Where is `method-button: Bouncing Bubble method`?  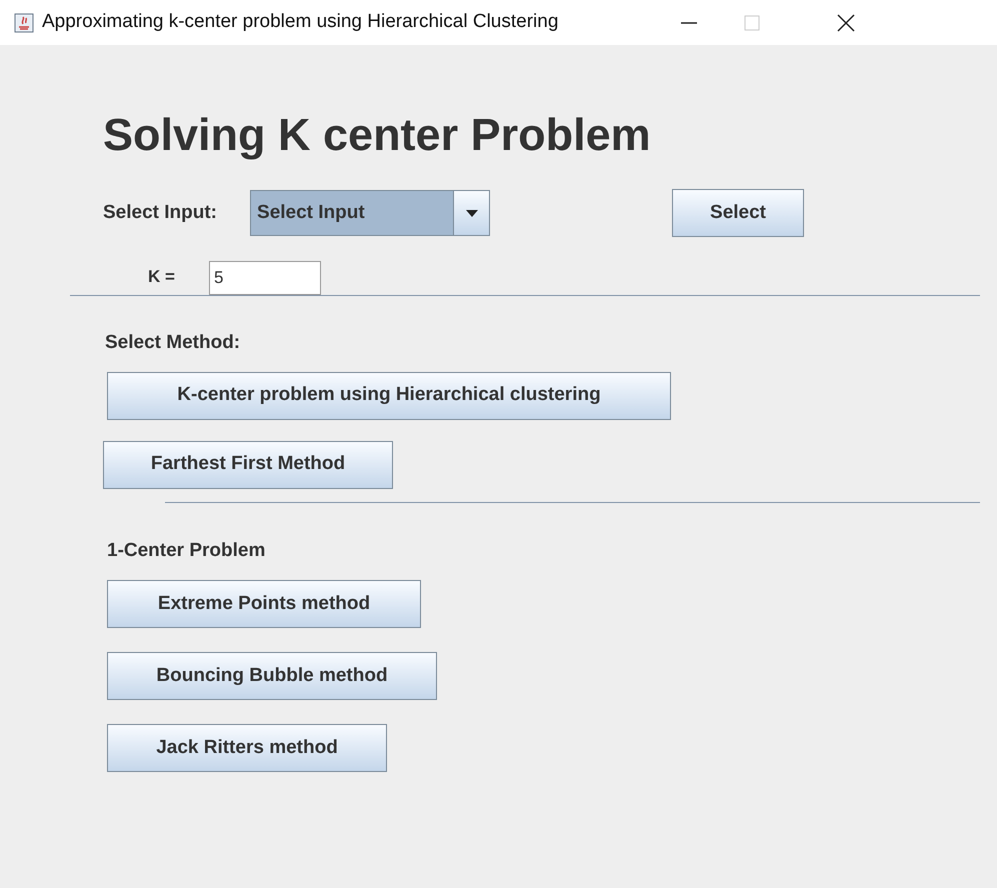
method-button: Bouncing Bubble method is located at coordinates (272, 676).